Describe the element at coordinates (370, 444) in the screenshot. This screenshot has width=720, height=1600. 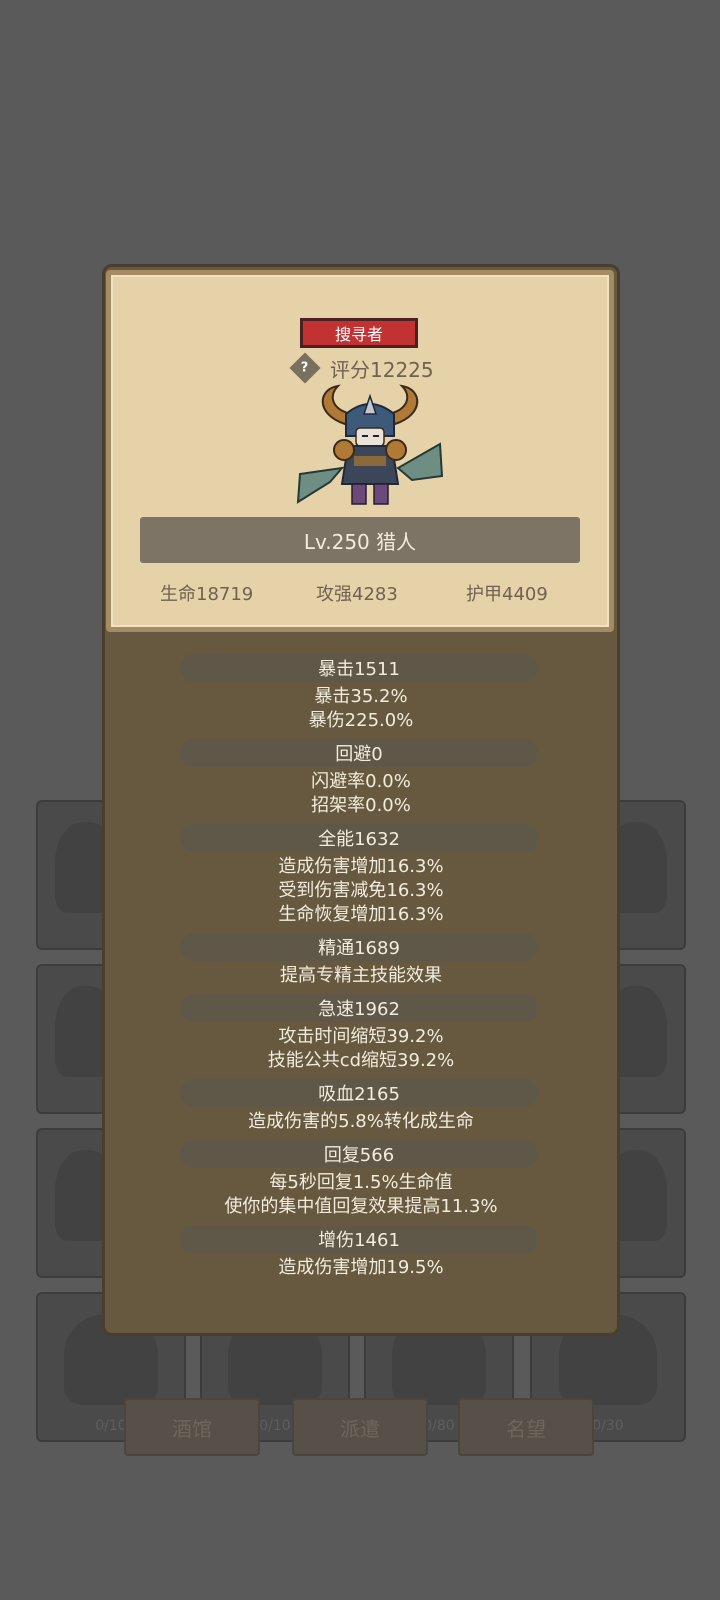
I see `hero-portrait` at that location.